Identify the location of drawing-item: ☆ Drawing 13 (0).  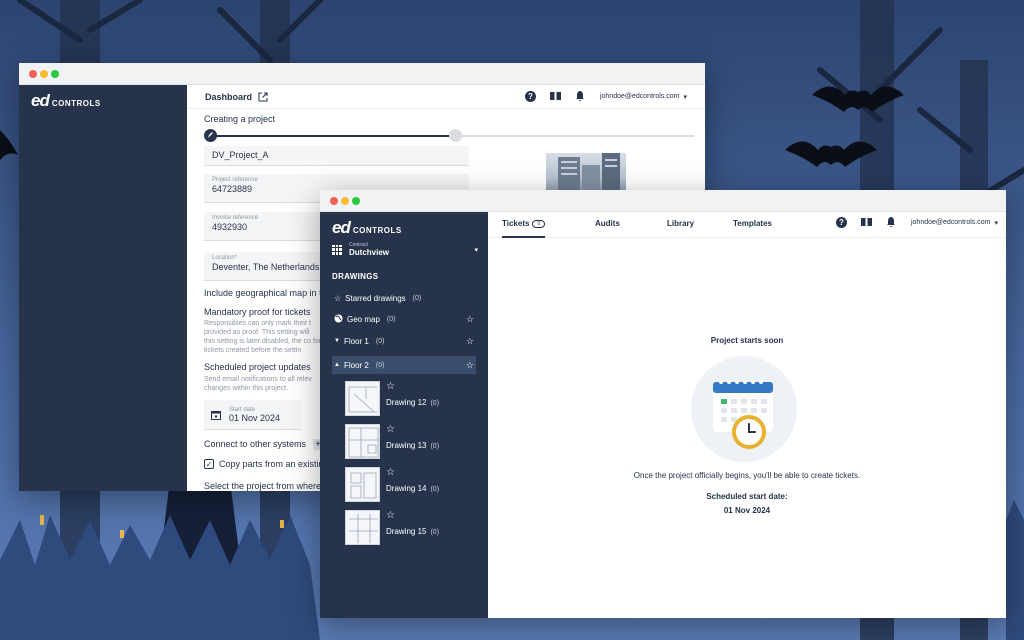
(405, 441).